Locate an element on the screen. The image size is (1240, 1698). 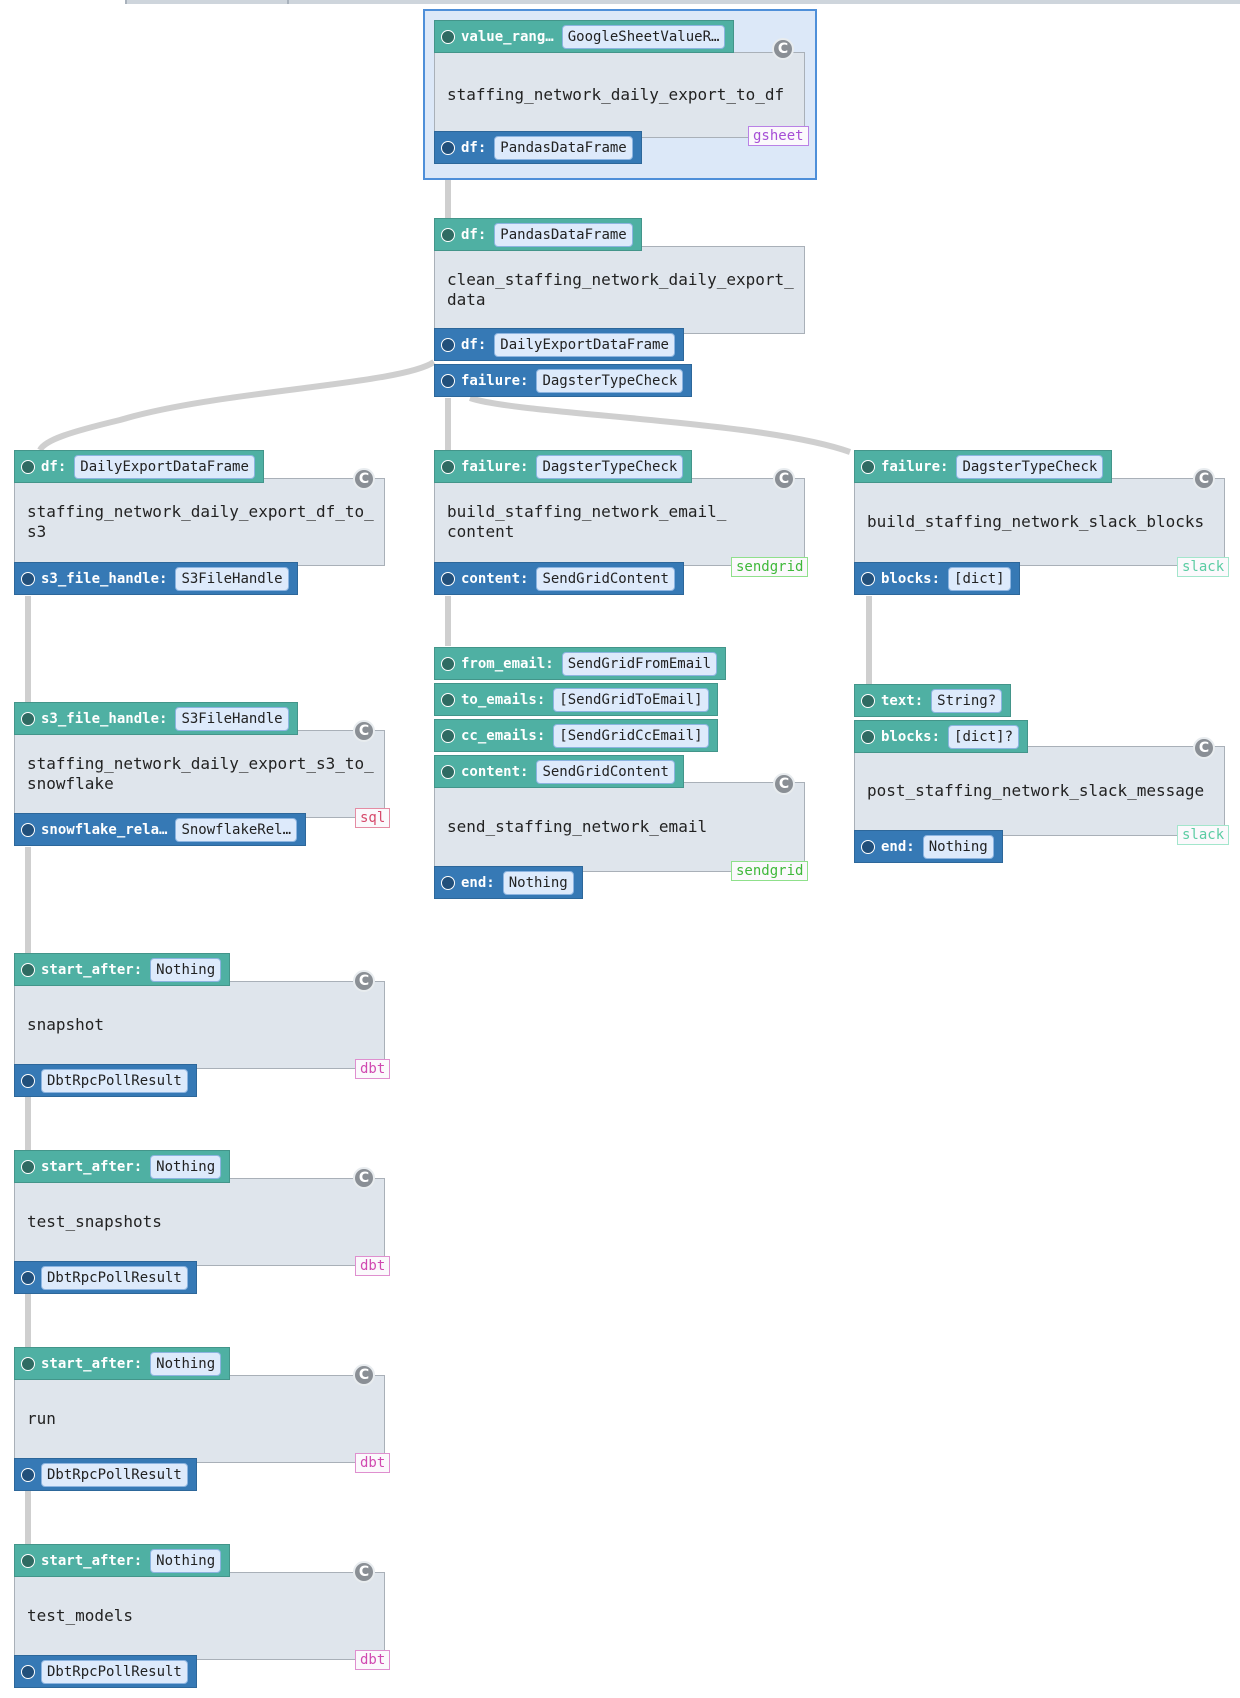
input-port: content: SendGridContent is located at coordinates (559, 771).